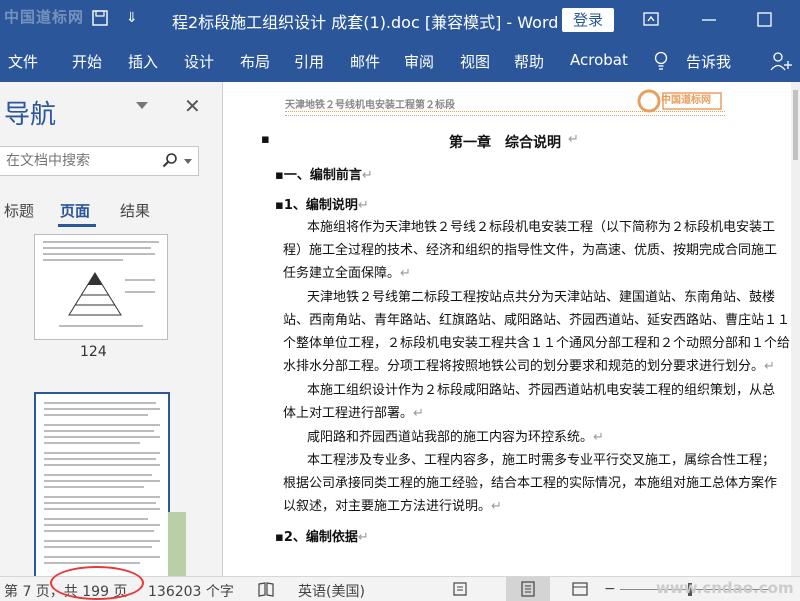  Describe the element at coordinates (255, 61) in the screenshot. I see `tab-layout: 布局` at that location.